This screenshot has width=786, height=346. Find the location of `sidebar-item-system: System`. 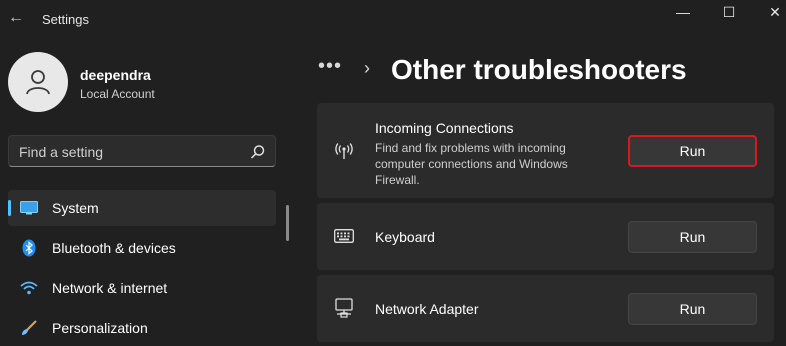

sidebar-item-system: System is located at coordinates (142, 208).